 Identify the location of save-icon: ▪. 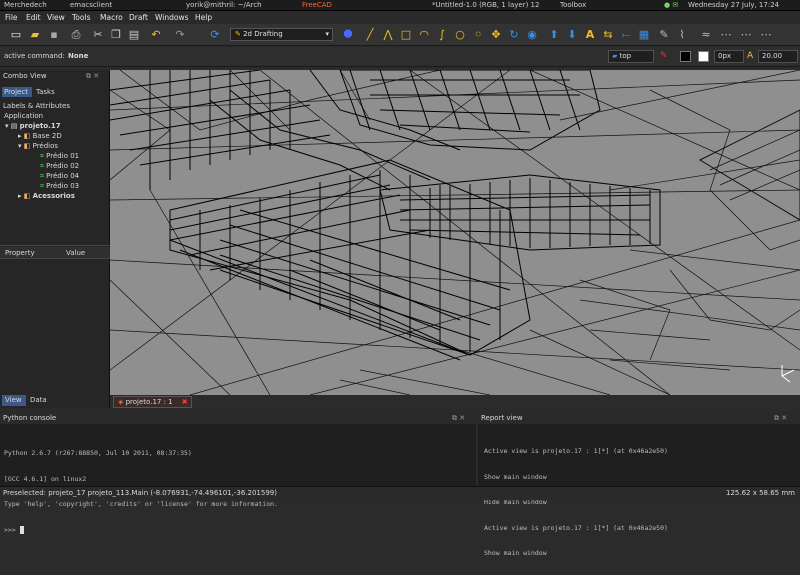
(54, 35).